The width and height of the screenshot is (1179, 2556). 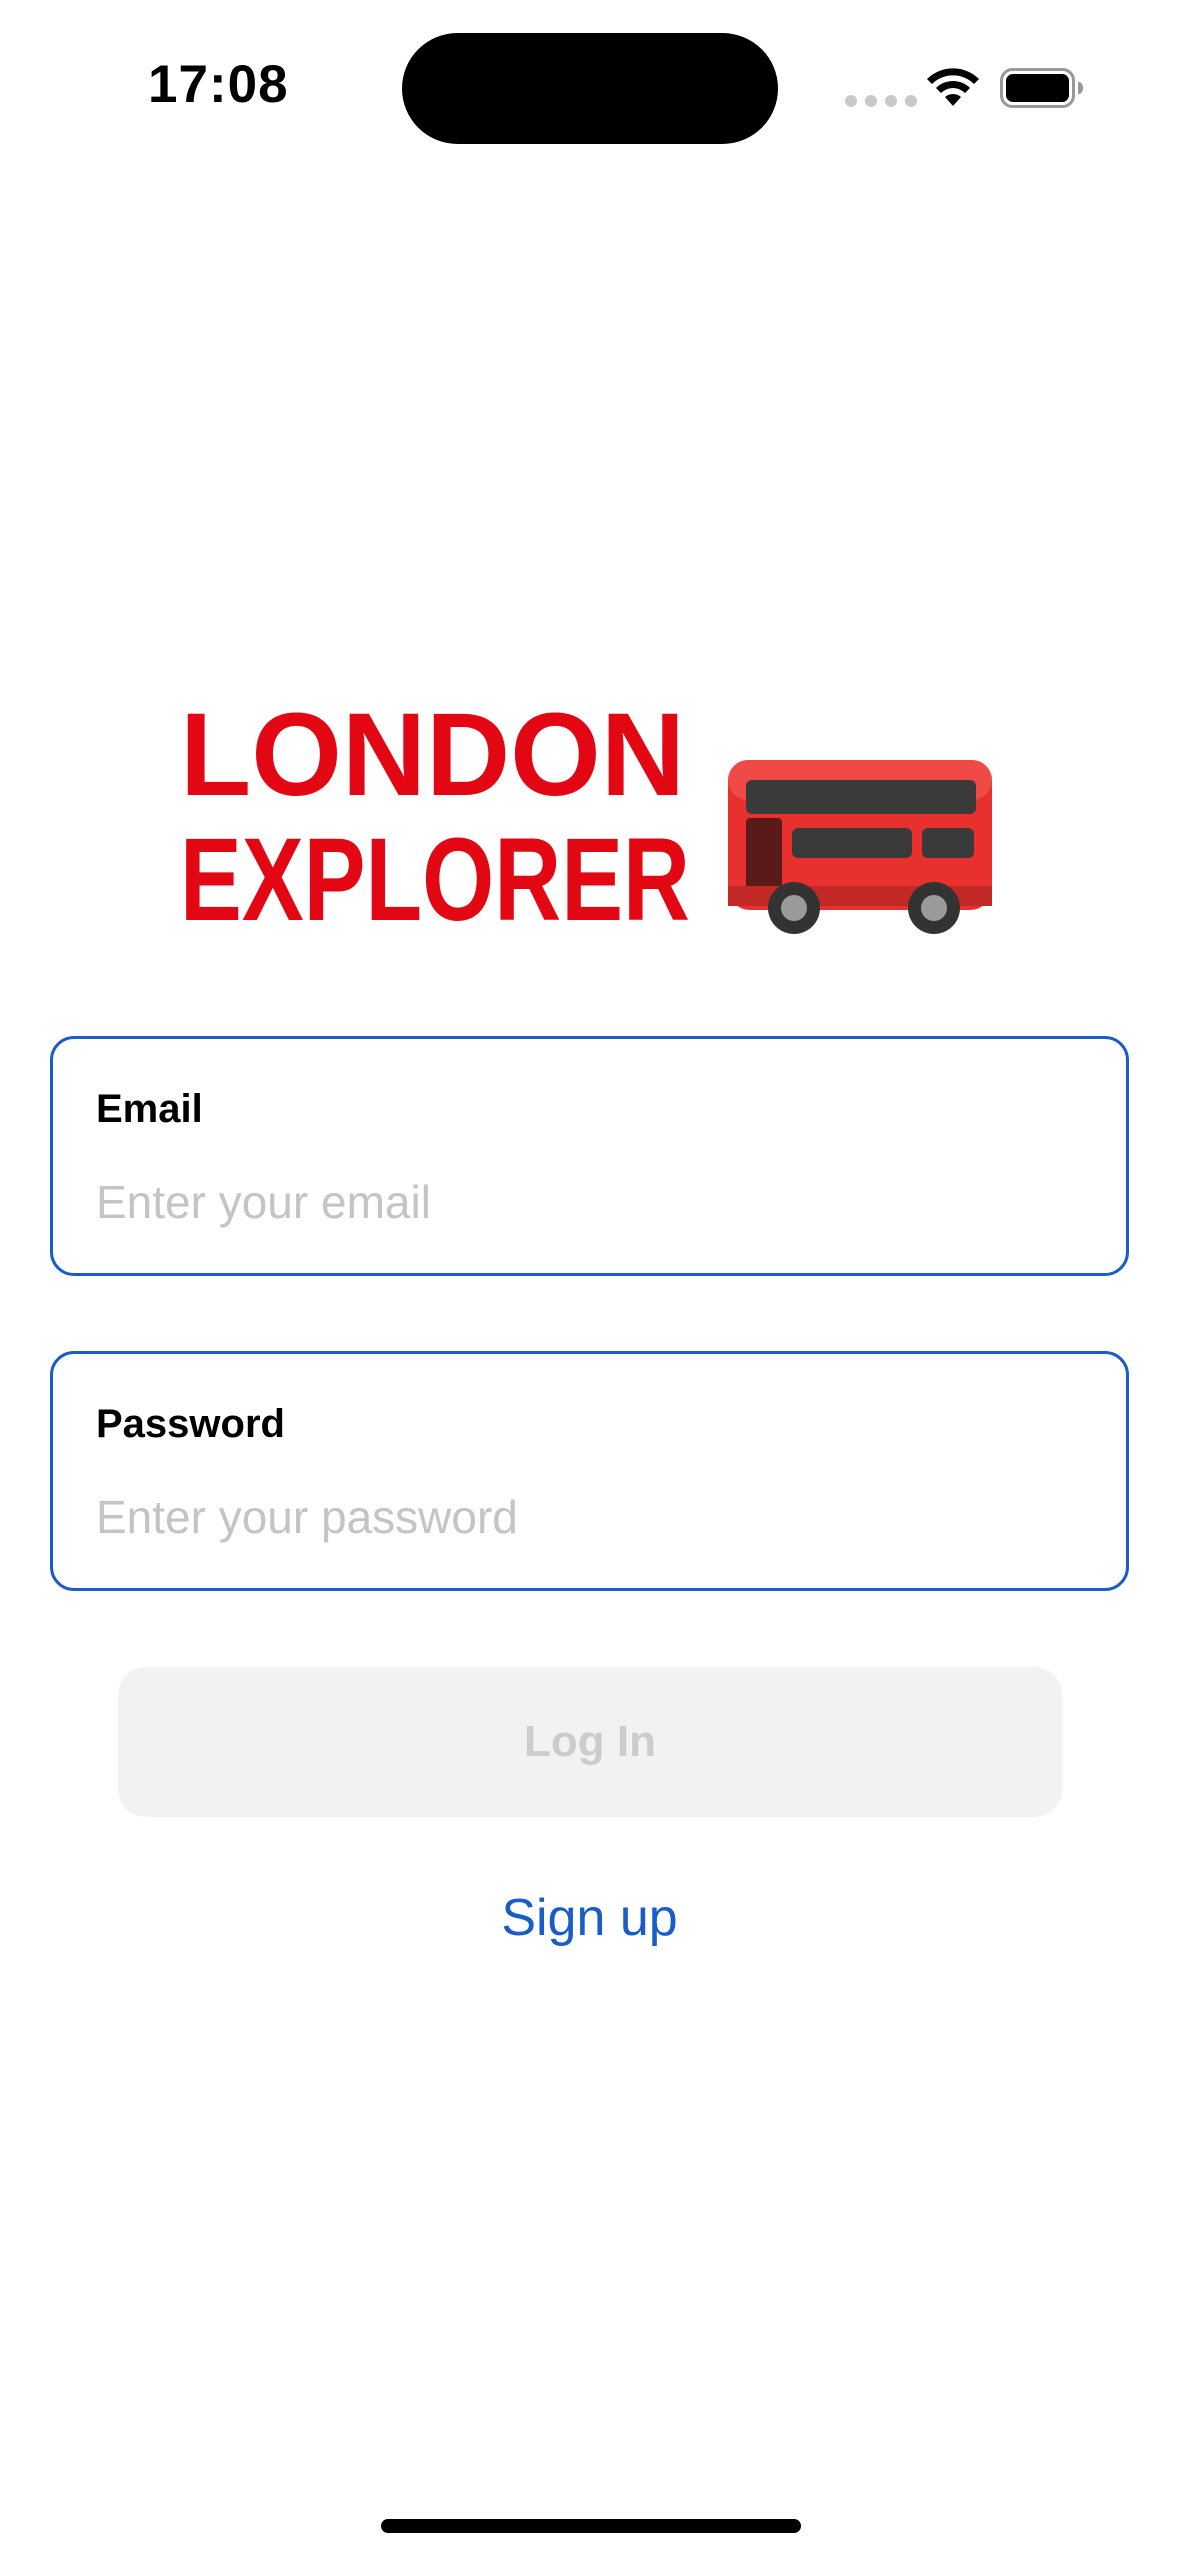 What do you see at coordinates (591, 1517) in the screenshot?
I see `password-input` at bounding box center [591, 1517].